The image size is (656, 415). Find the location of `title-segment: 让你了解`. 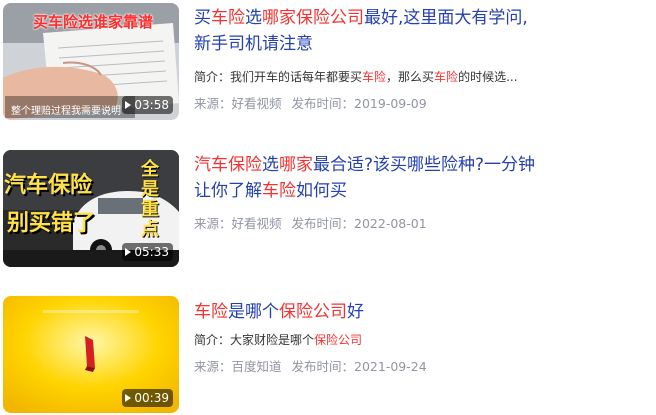

title-segment: 让你了解 is located at coordinates (228, 191).